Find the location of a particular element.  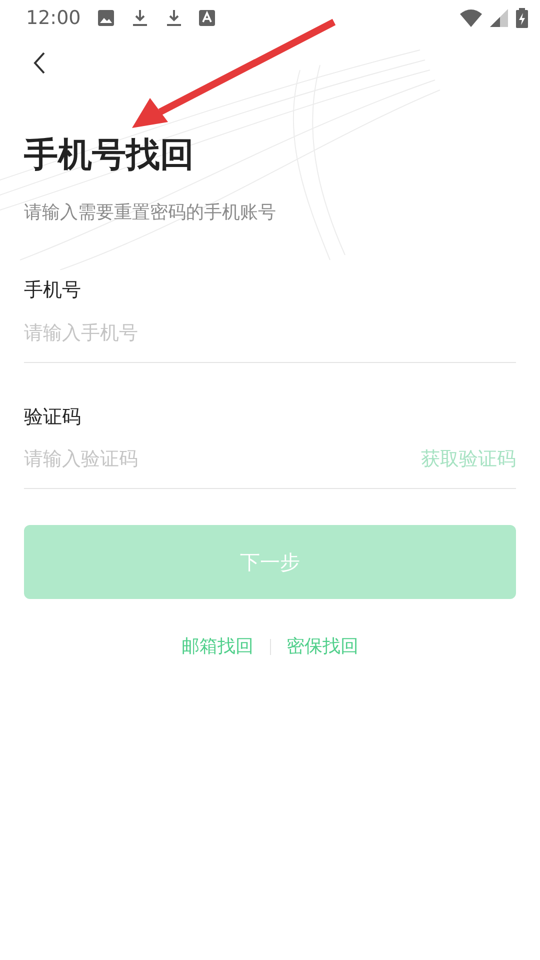

page-subtitle: 请输入需要重置密码的手机账号 is located at coordinates (150, 213).